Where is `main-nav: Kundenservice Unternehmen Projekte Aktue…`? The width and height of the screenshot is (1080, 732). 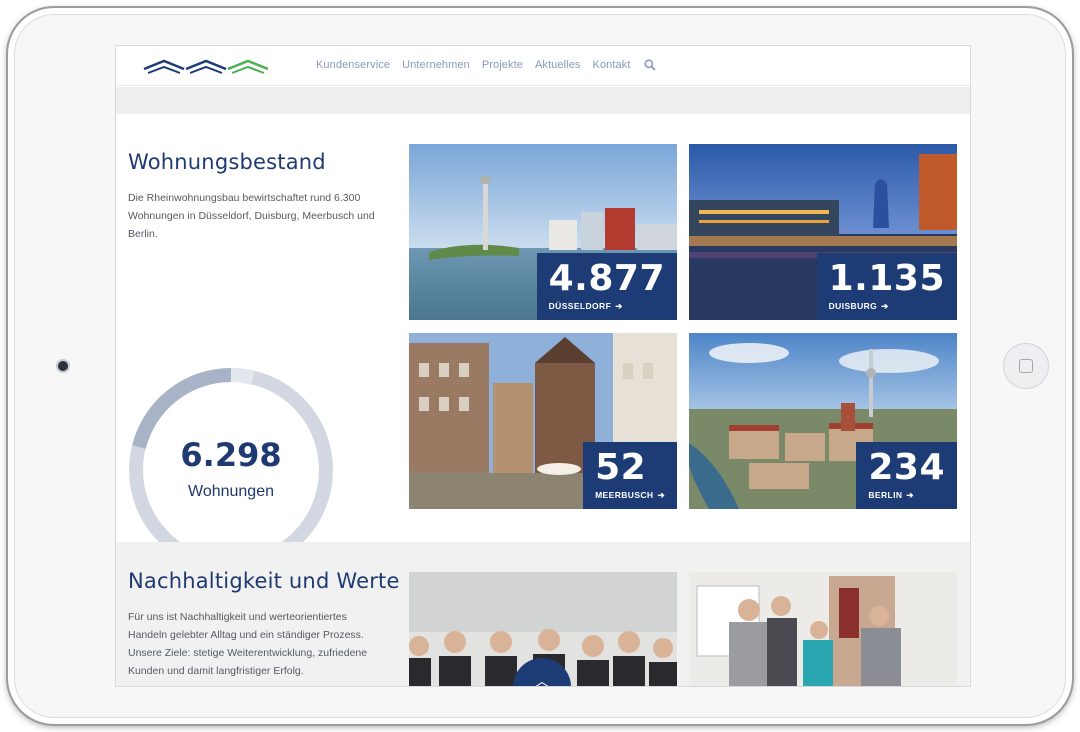 main-nav: Kundenservice Unternehmen Projekte Aktue… is located at coordinates (473, 65).